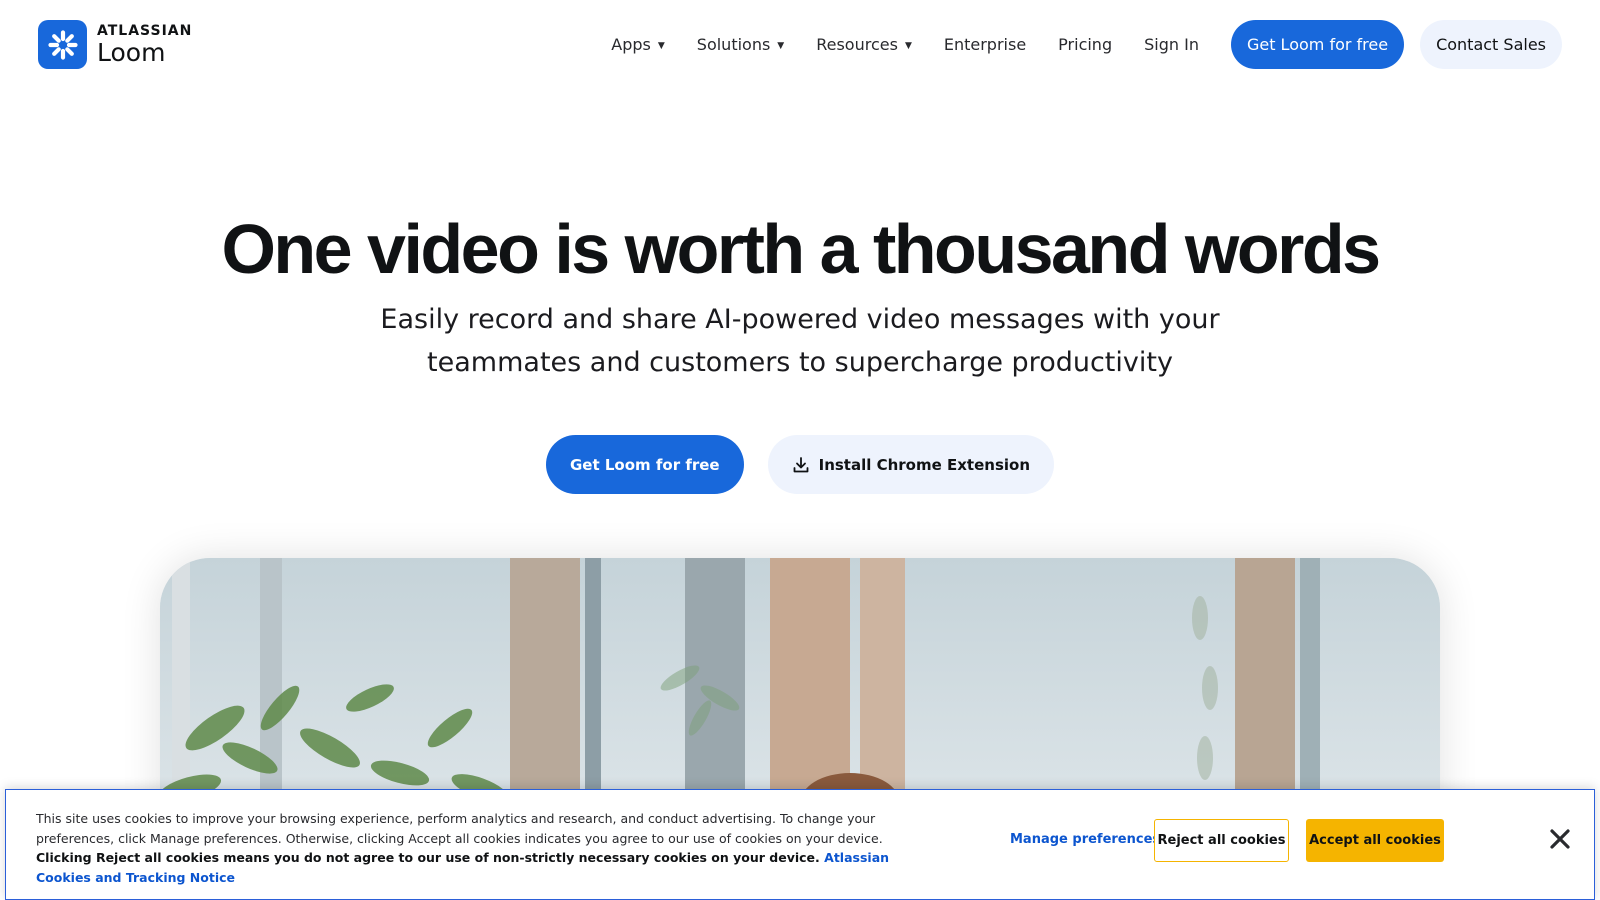  I want to click on nav-item-label: Resources, so click(857, 44).